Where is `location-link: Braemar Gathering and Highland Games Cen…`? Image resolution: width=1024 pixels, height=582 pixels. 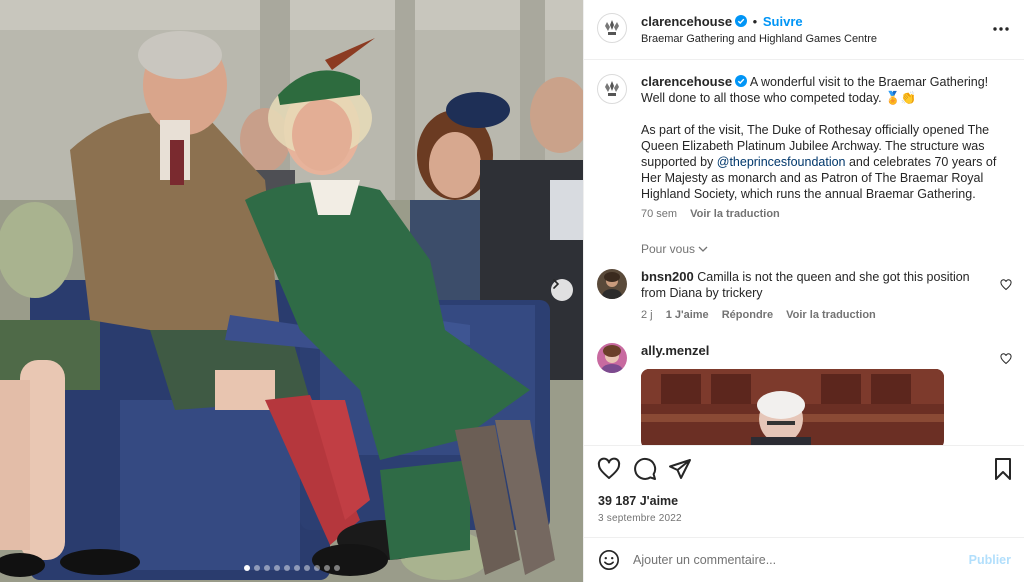
location-link: Braemar Gathering and Highland Games Cen… is located at coordinates (759, 39).